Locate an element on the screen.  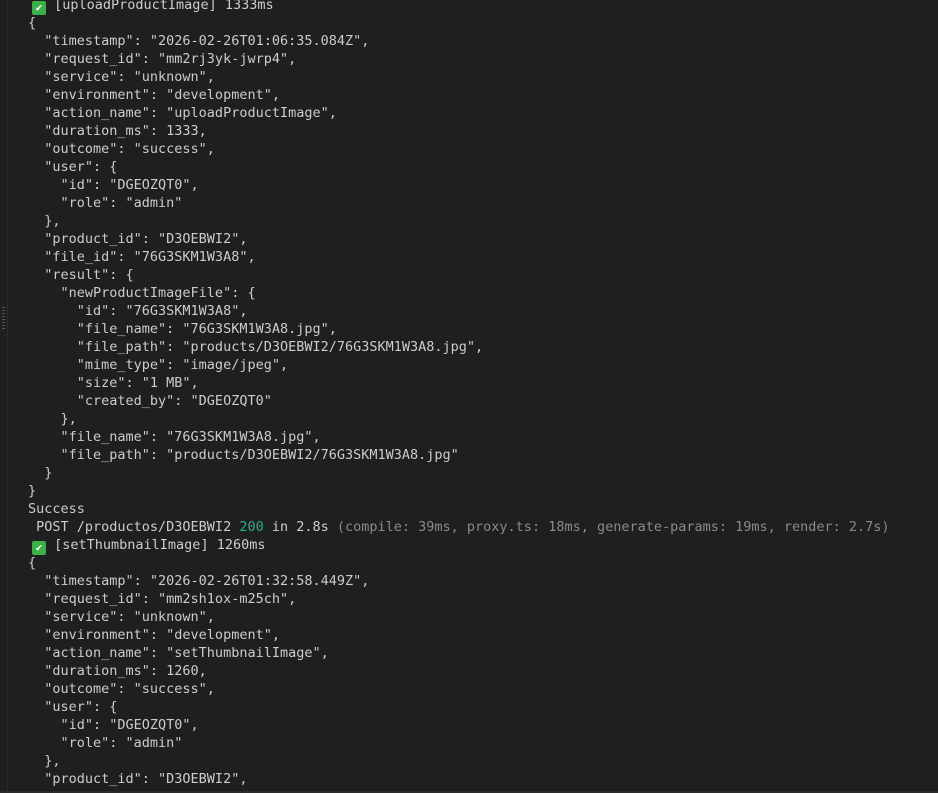
log-header-text: [setThumbnailImage] 1260ms is located at coordinates (160, 545).